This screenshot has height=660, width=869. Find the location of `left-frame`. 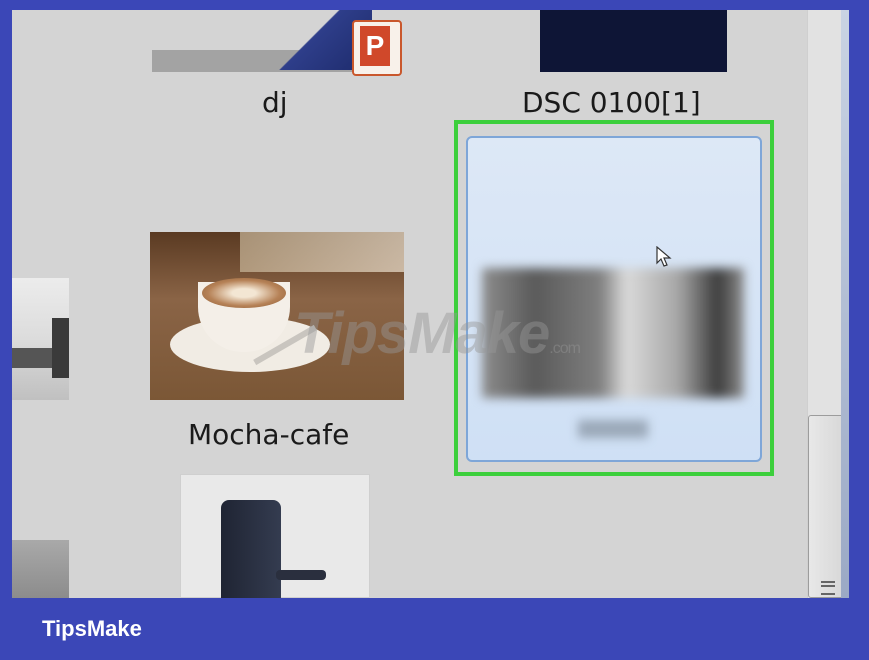

left-frame is located at coordinates (6, 299).